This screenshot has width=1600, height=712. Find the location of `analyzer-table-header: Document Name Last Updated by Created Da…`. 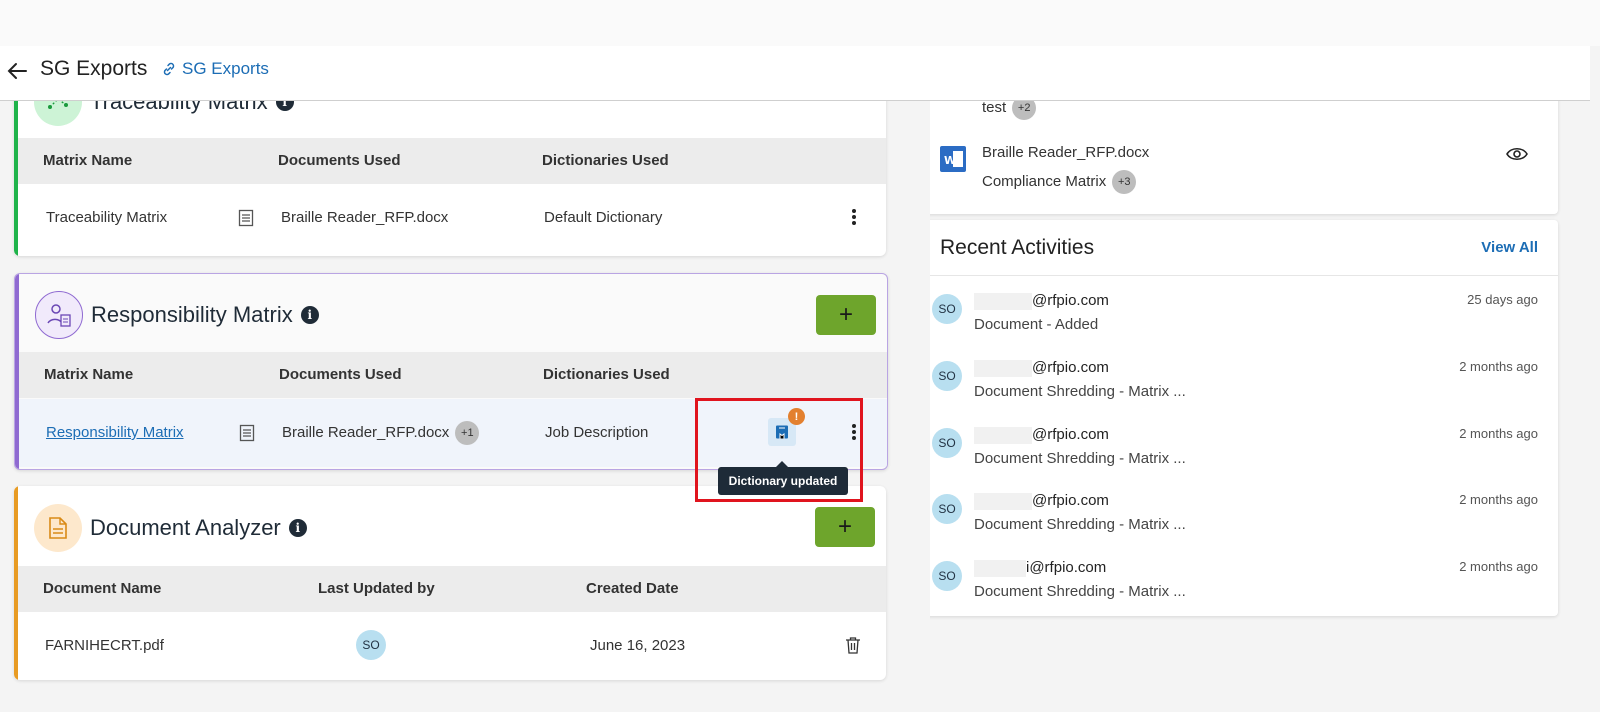

analyzer-table-header: Document Name Last Updated by Created Da… is located at coordinates (452, 589).